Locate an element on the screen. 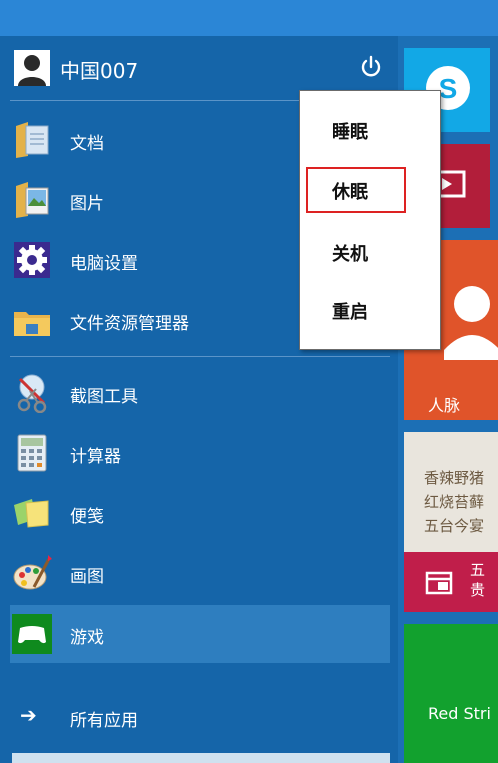 This screenshot has height=763, width=498. menu-item-games: 游戏 is located at coordinates (200, 634).